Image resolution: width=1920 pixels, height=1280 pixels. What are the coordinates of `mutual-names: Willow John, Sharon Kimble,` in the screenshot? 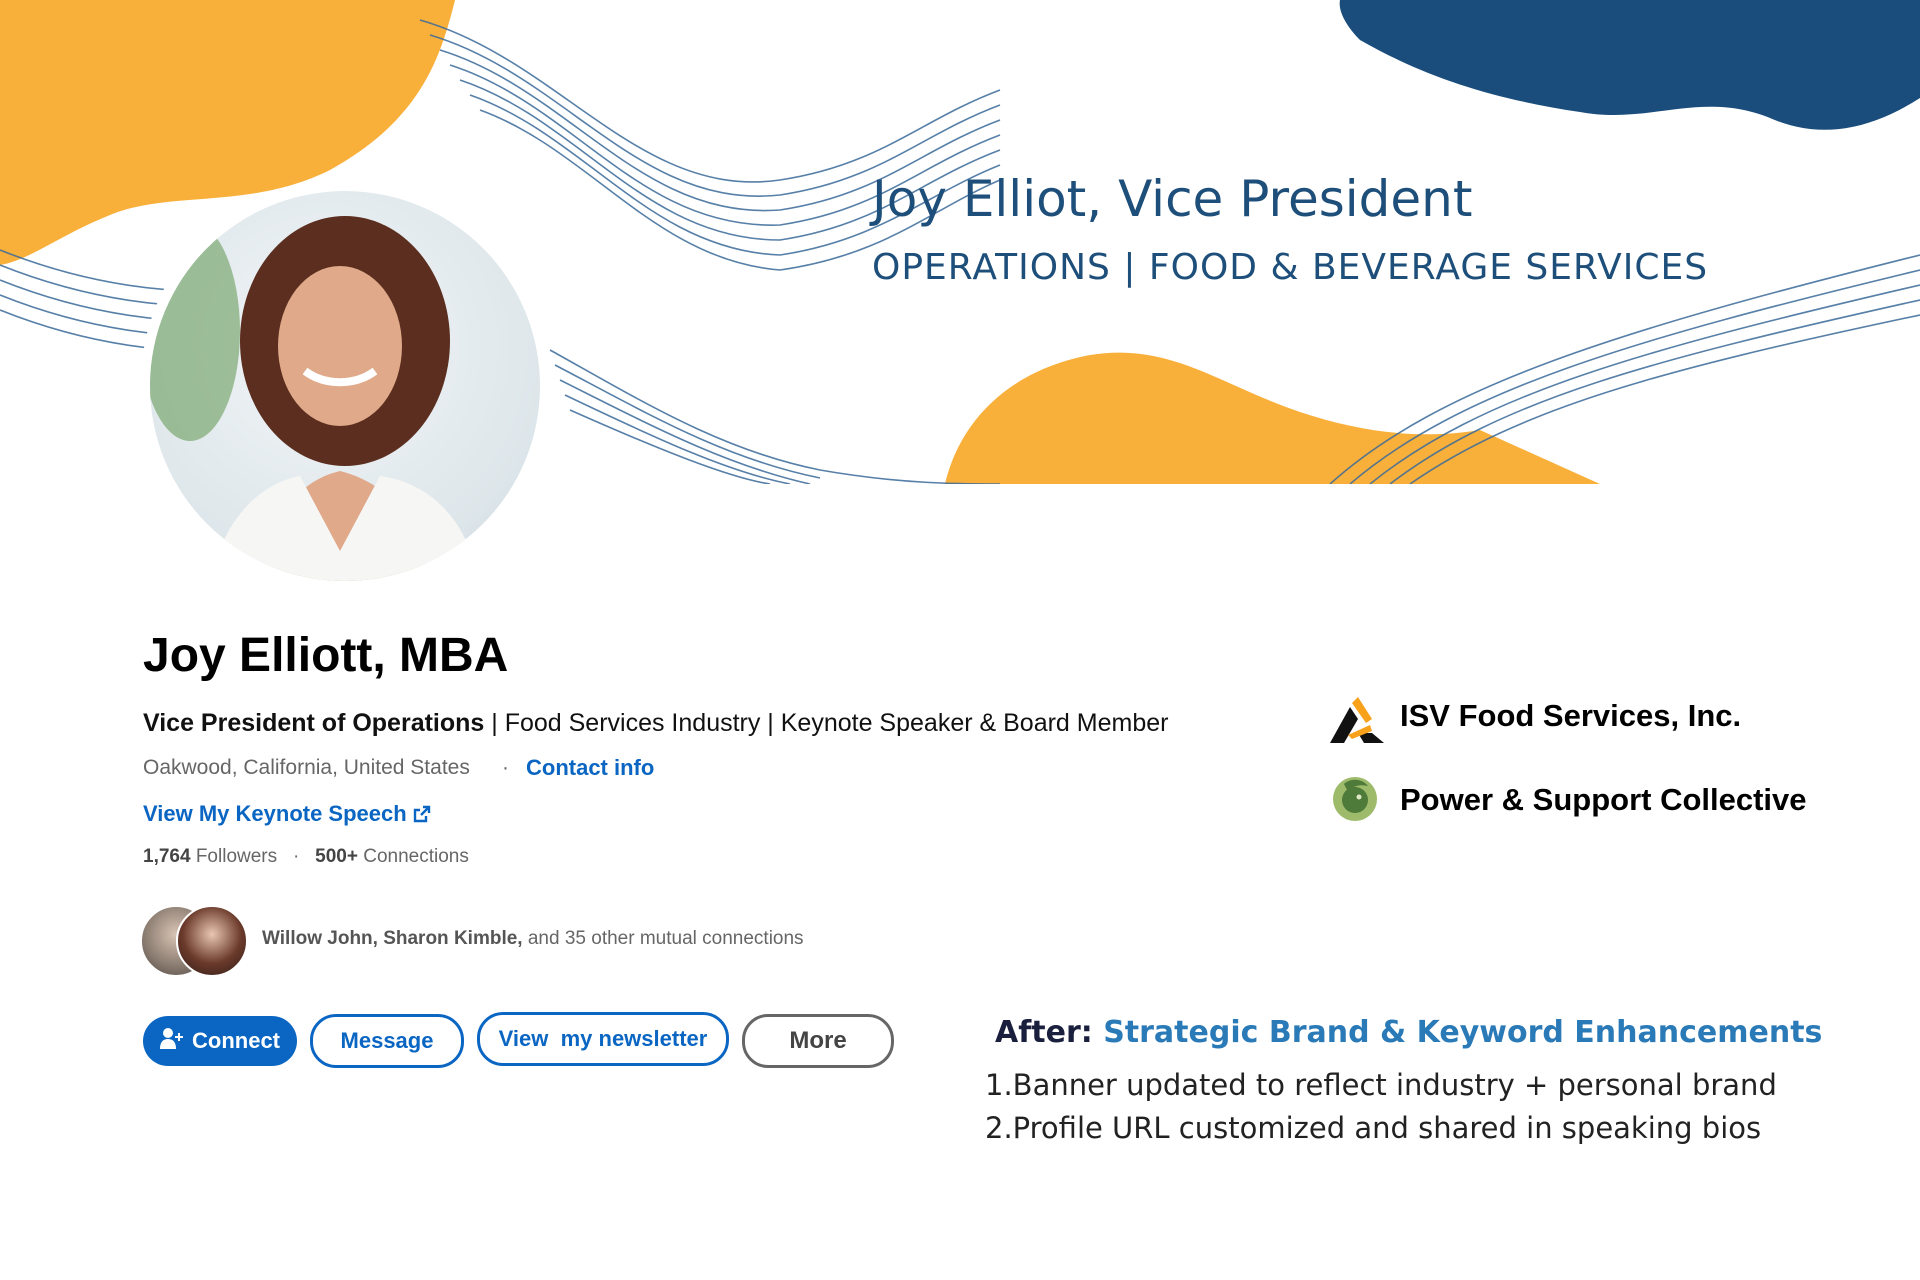 It's located at (392, 938).